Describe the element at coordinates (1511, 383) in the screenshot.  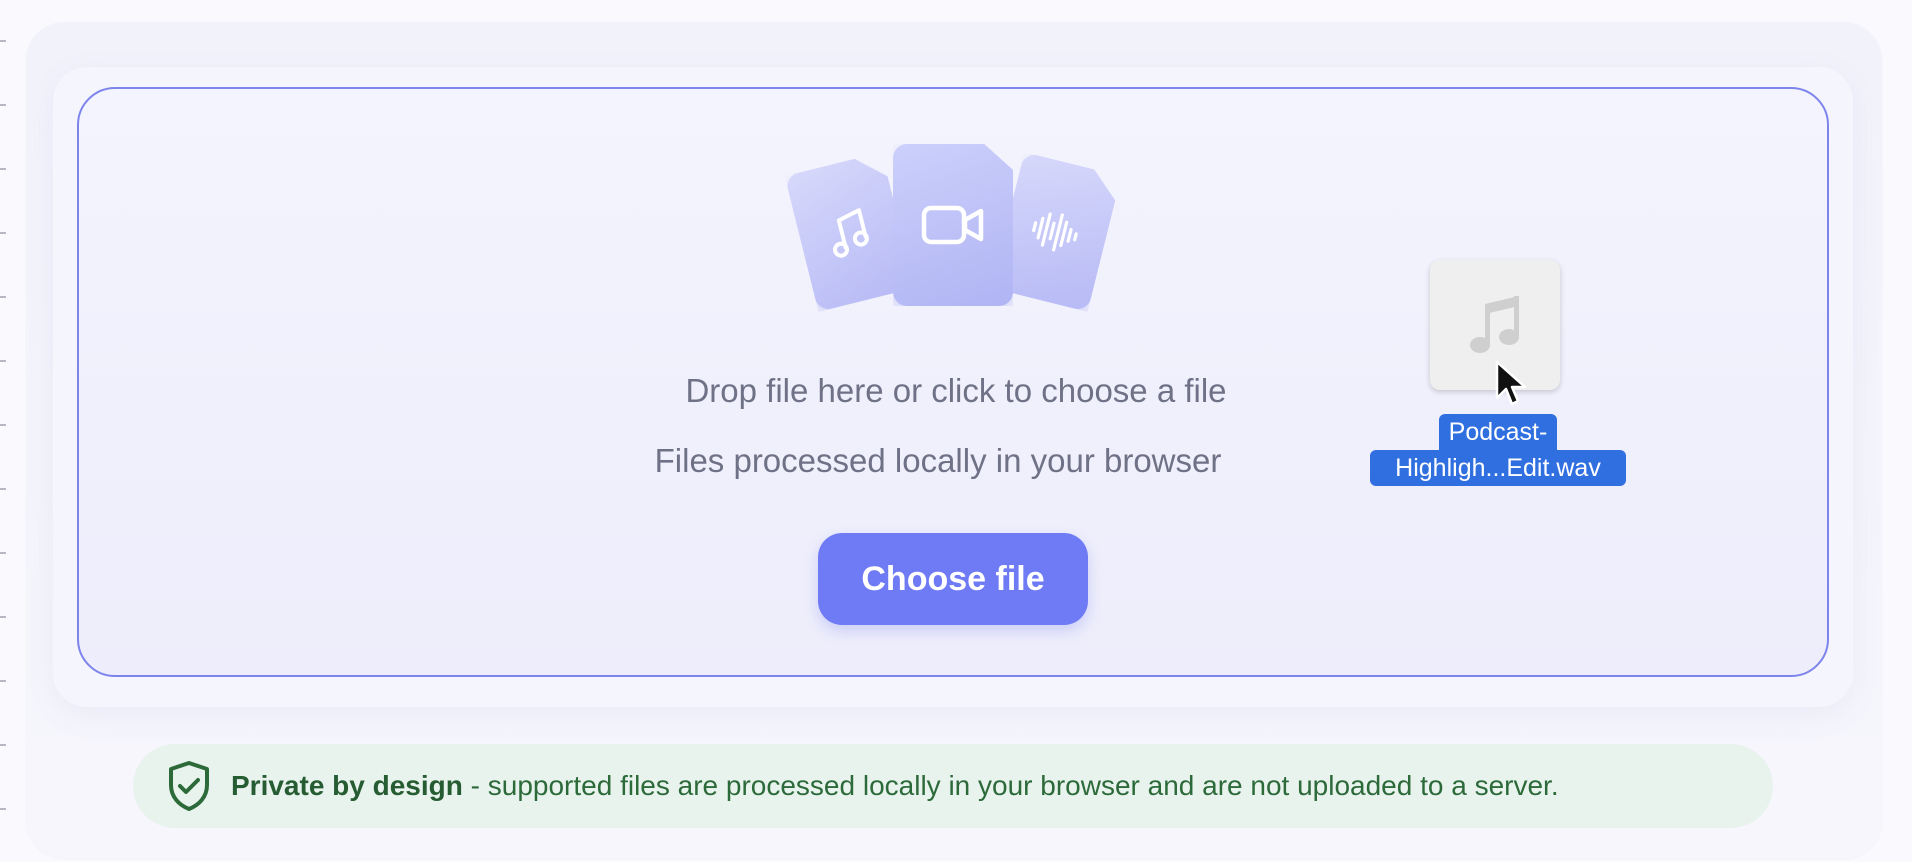
I see `mouse-pointer-icon` at that location.